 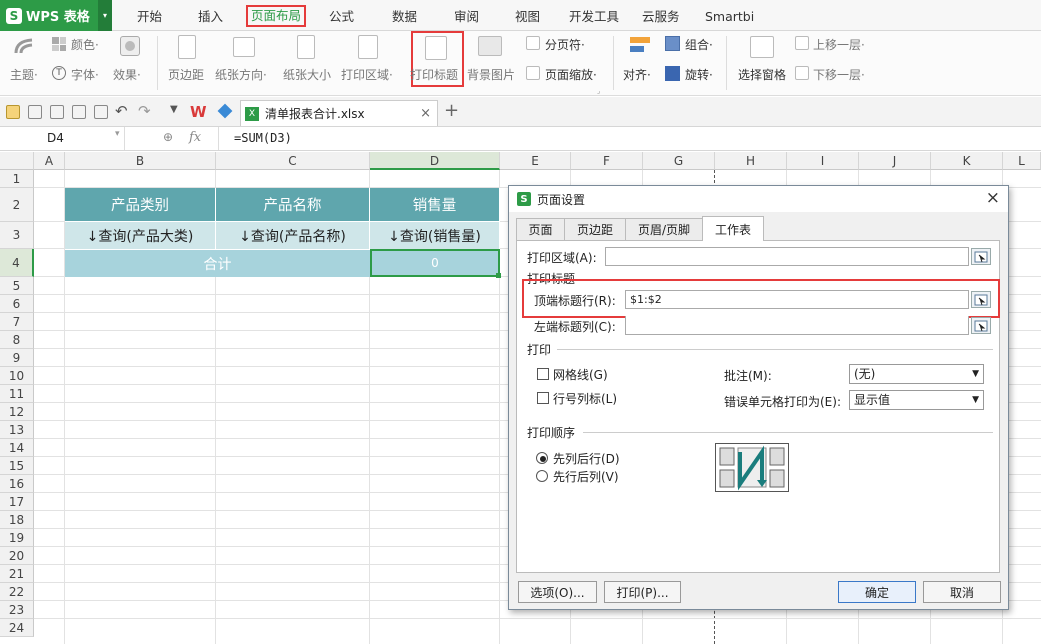 What do you see at coordinates (540, 229) in the screenshot?
I see `tab-page: 页面` at bounding box center [540, 229].